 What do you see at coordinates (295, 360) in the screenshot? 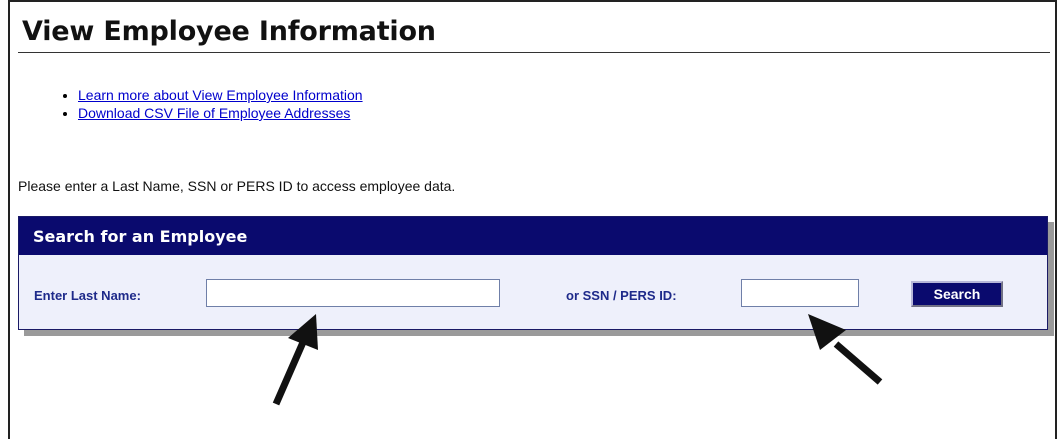
I see `arrow-to-last-name-icon` at bounding box center [295, 360].